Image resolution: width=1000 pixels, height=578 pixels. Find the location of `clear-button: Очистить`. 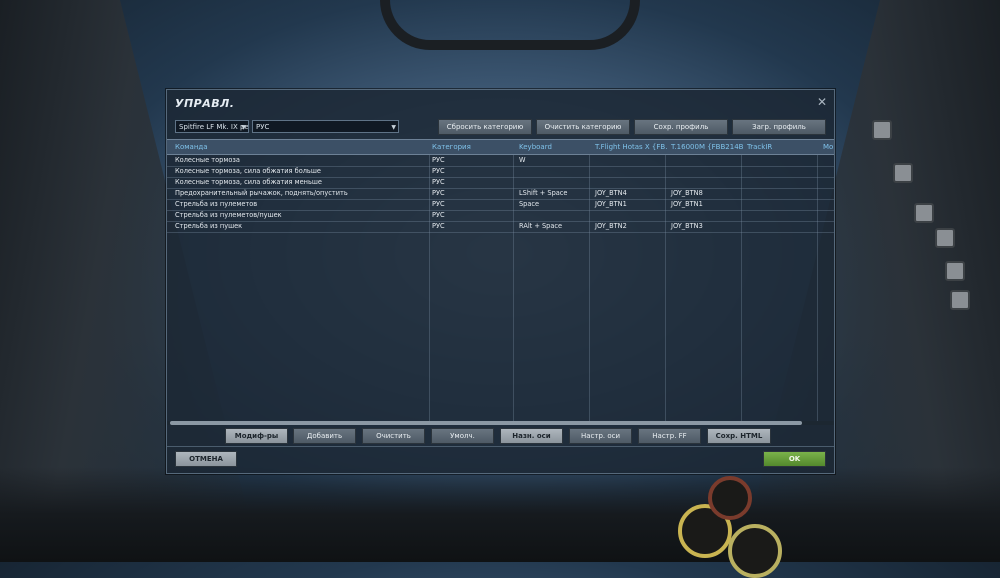

clear-button: Очистить is located at coordinates (393, 436).